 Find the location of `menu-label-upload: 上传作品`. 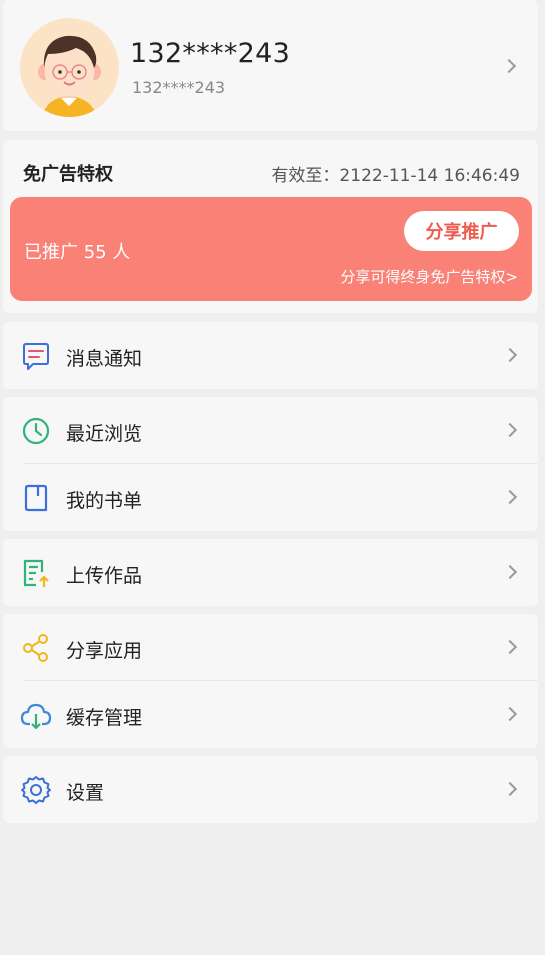

menu-label-upload: 上传作品 is located at coordinates (104, 576).